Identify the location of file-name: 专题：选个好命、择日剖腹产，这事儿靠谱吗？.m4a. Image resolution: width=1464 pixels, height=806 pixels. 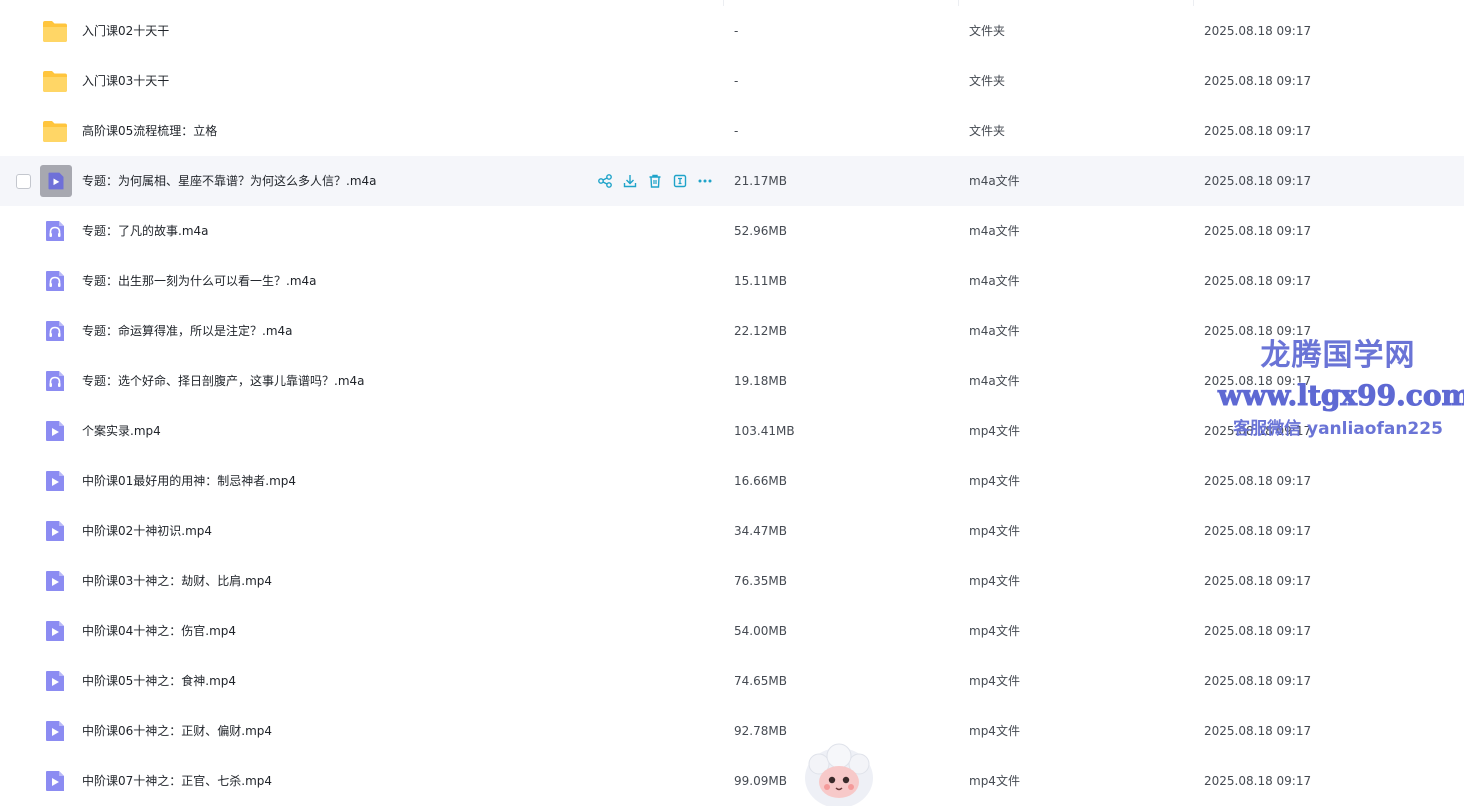
(223, 381).